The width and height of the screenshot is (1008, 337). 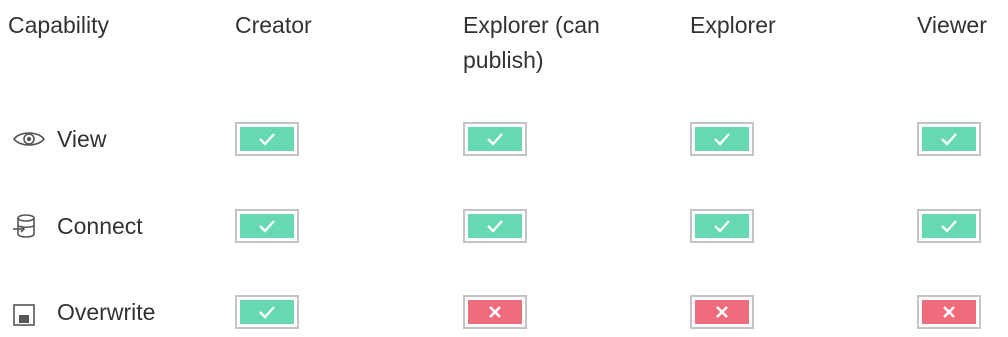 What do you see at coordinates (733, 25) in the screenshot?
I see `header-explorer: Explorer` at bounding box center [733, 25].